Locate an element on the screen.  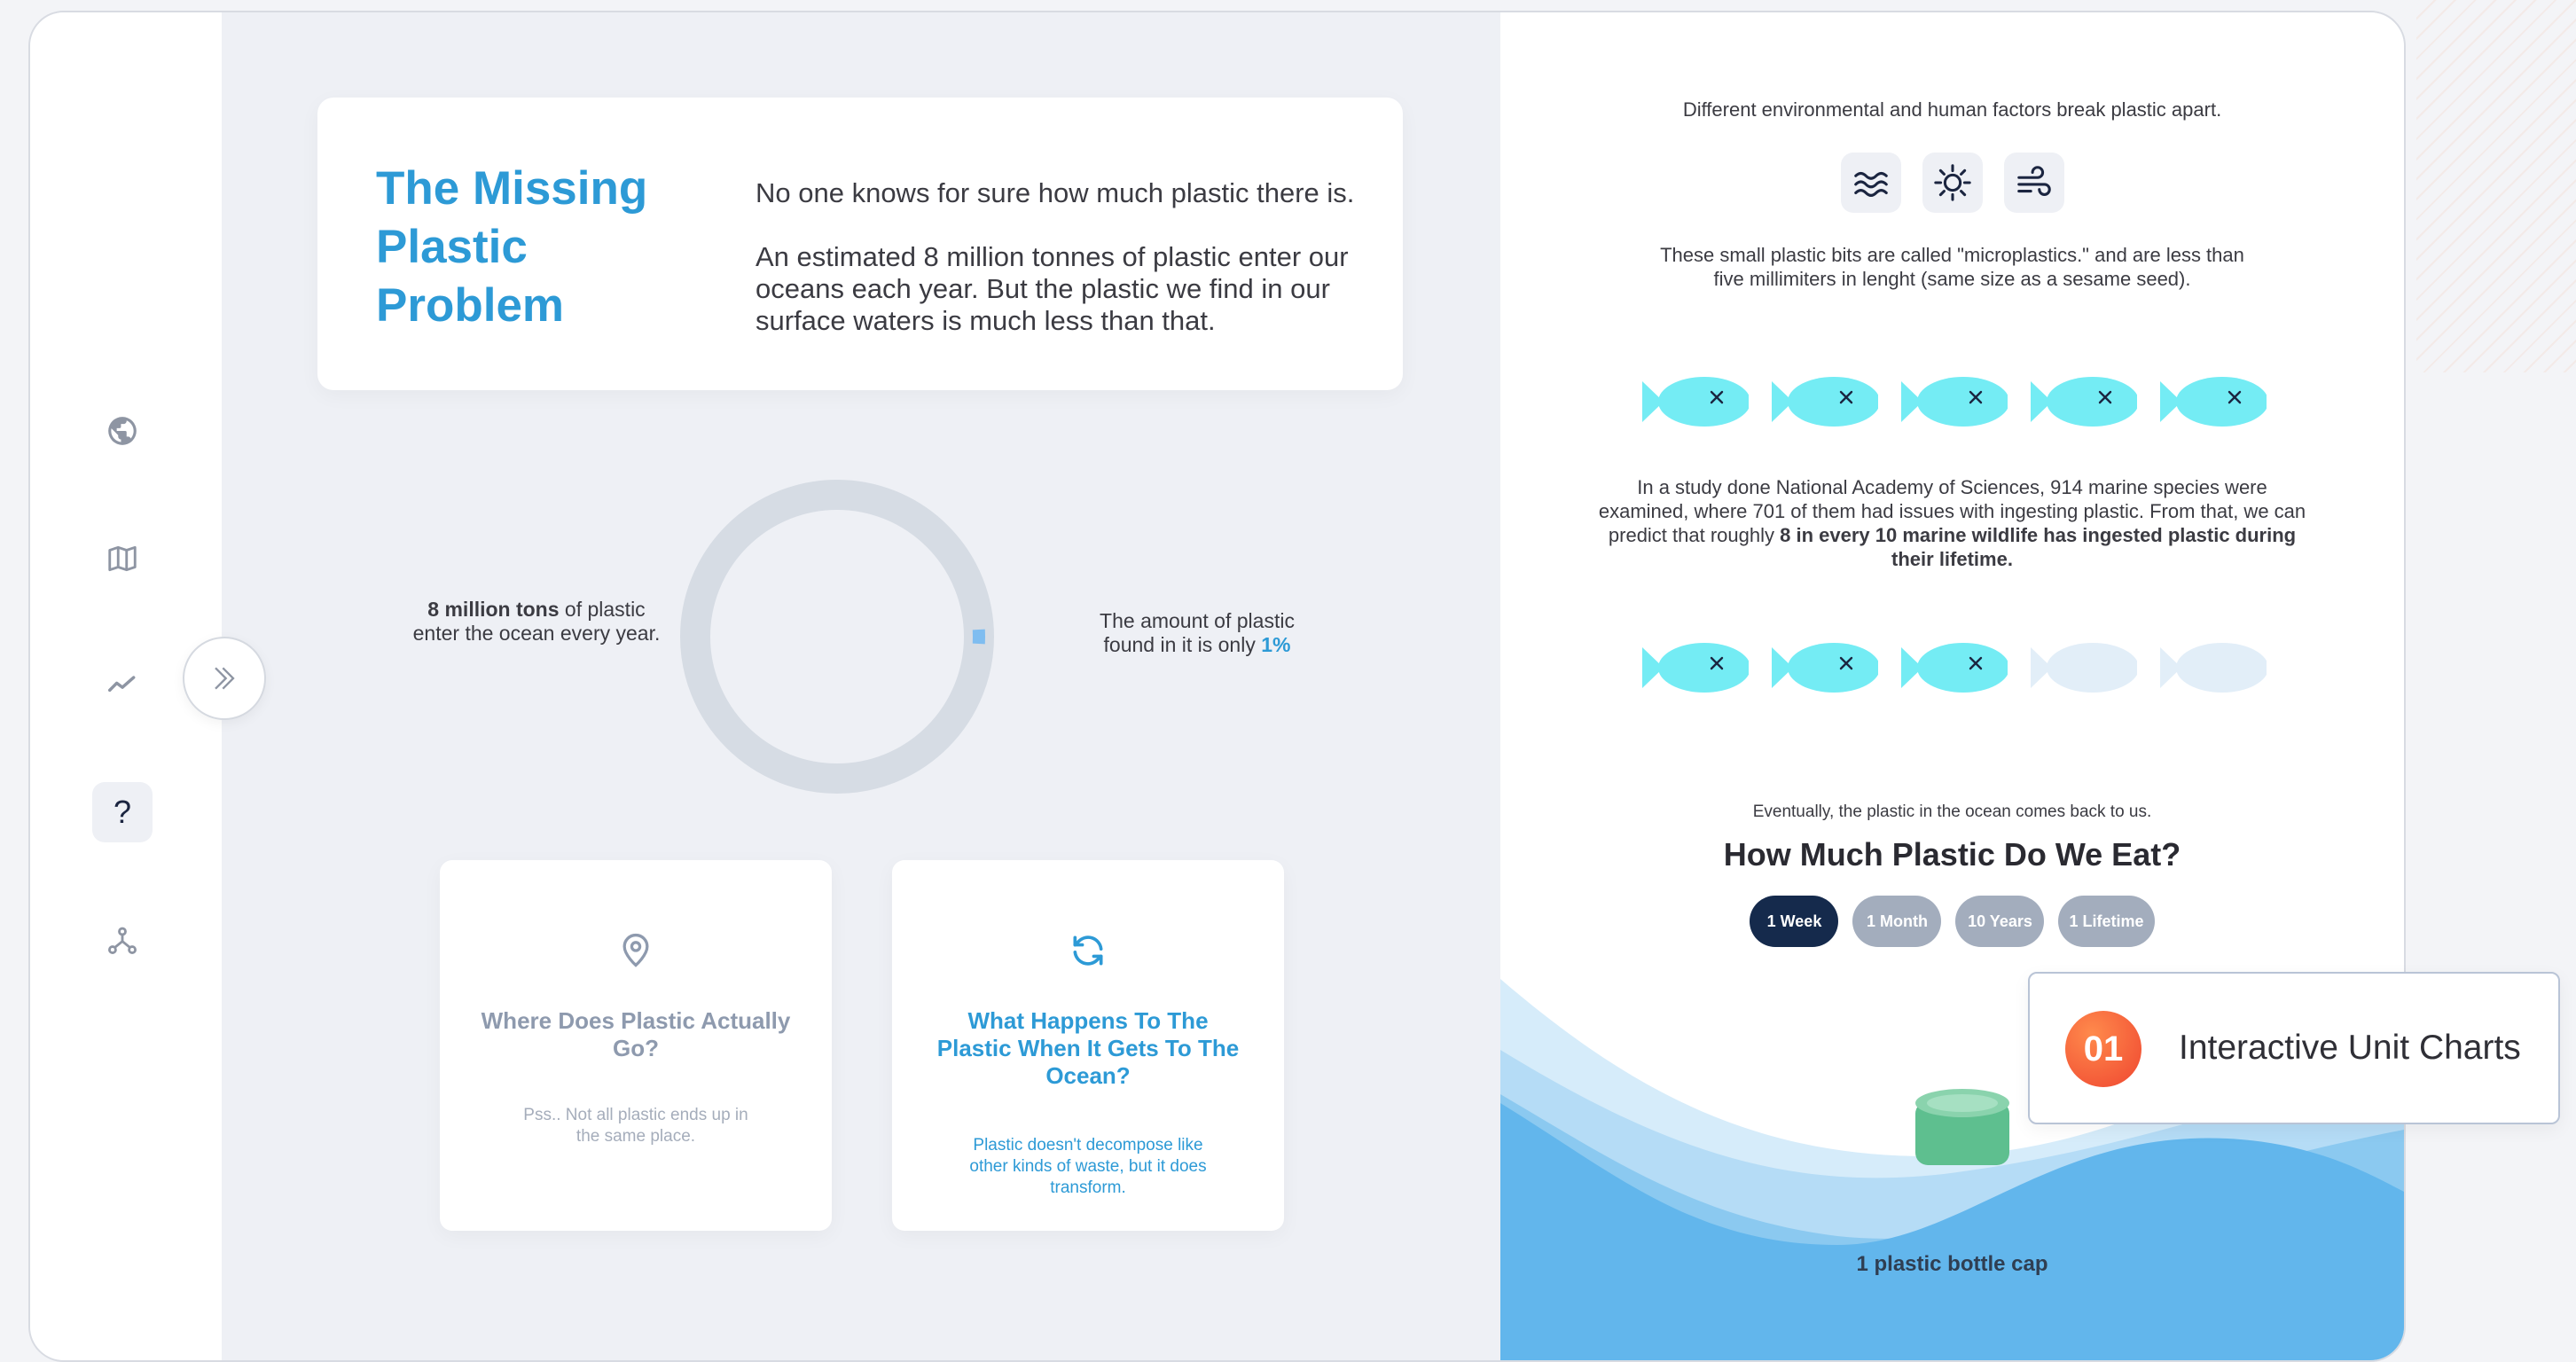
bottle-cap-icon is located at coordinates (1962, 1127).